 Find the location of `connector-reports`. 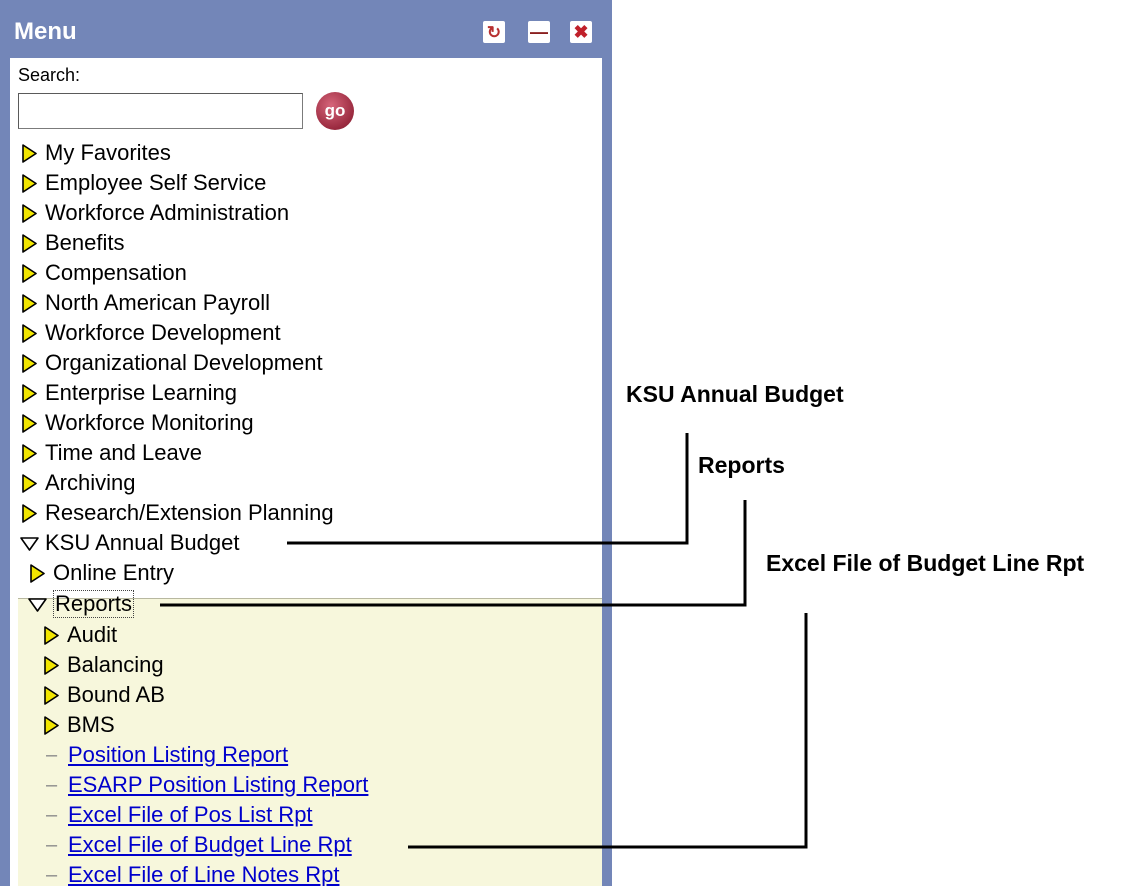

connector-reports is located at coordinates (453, 553).